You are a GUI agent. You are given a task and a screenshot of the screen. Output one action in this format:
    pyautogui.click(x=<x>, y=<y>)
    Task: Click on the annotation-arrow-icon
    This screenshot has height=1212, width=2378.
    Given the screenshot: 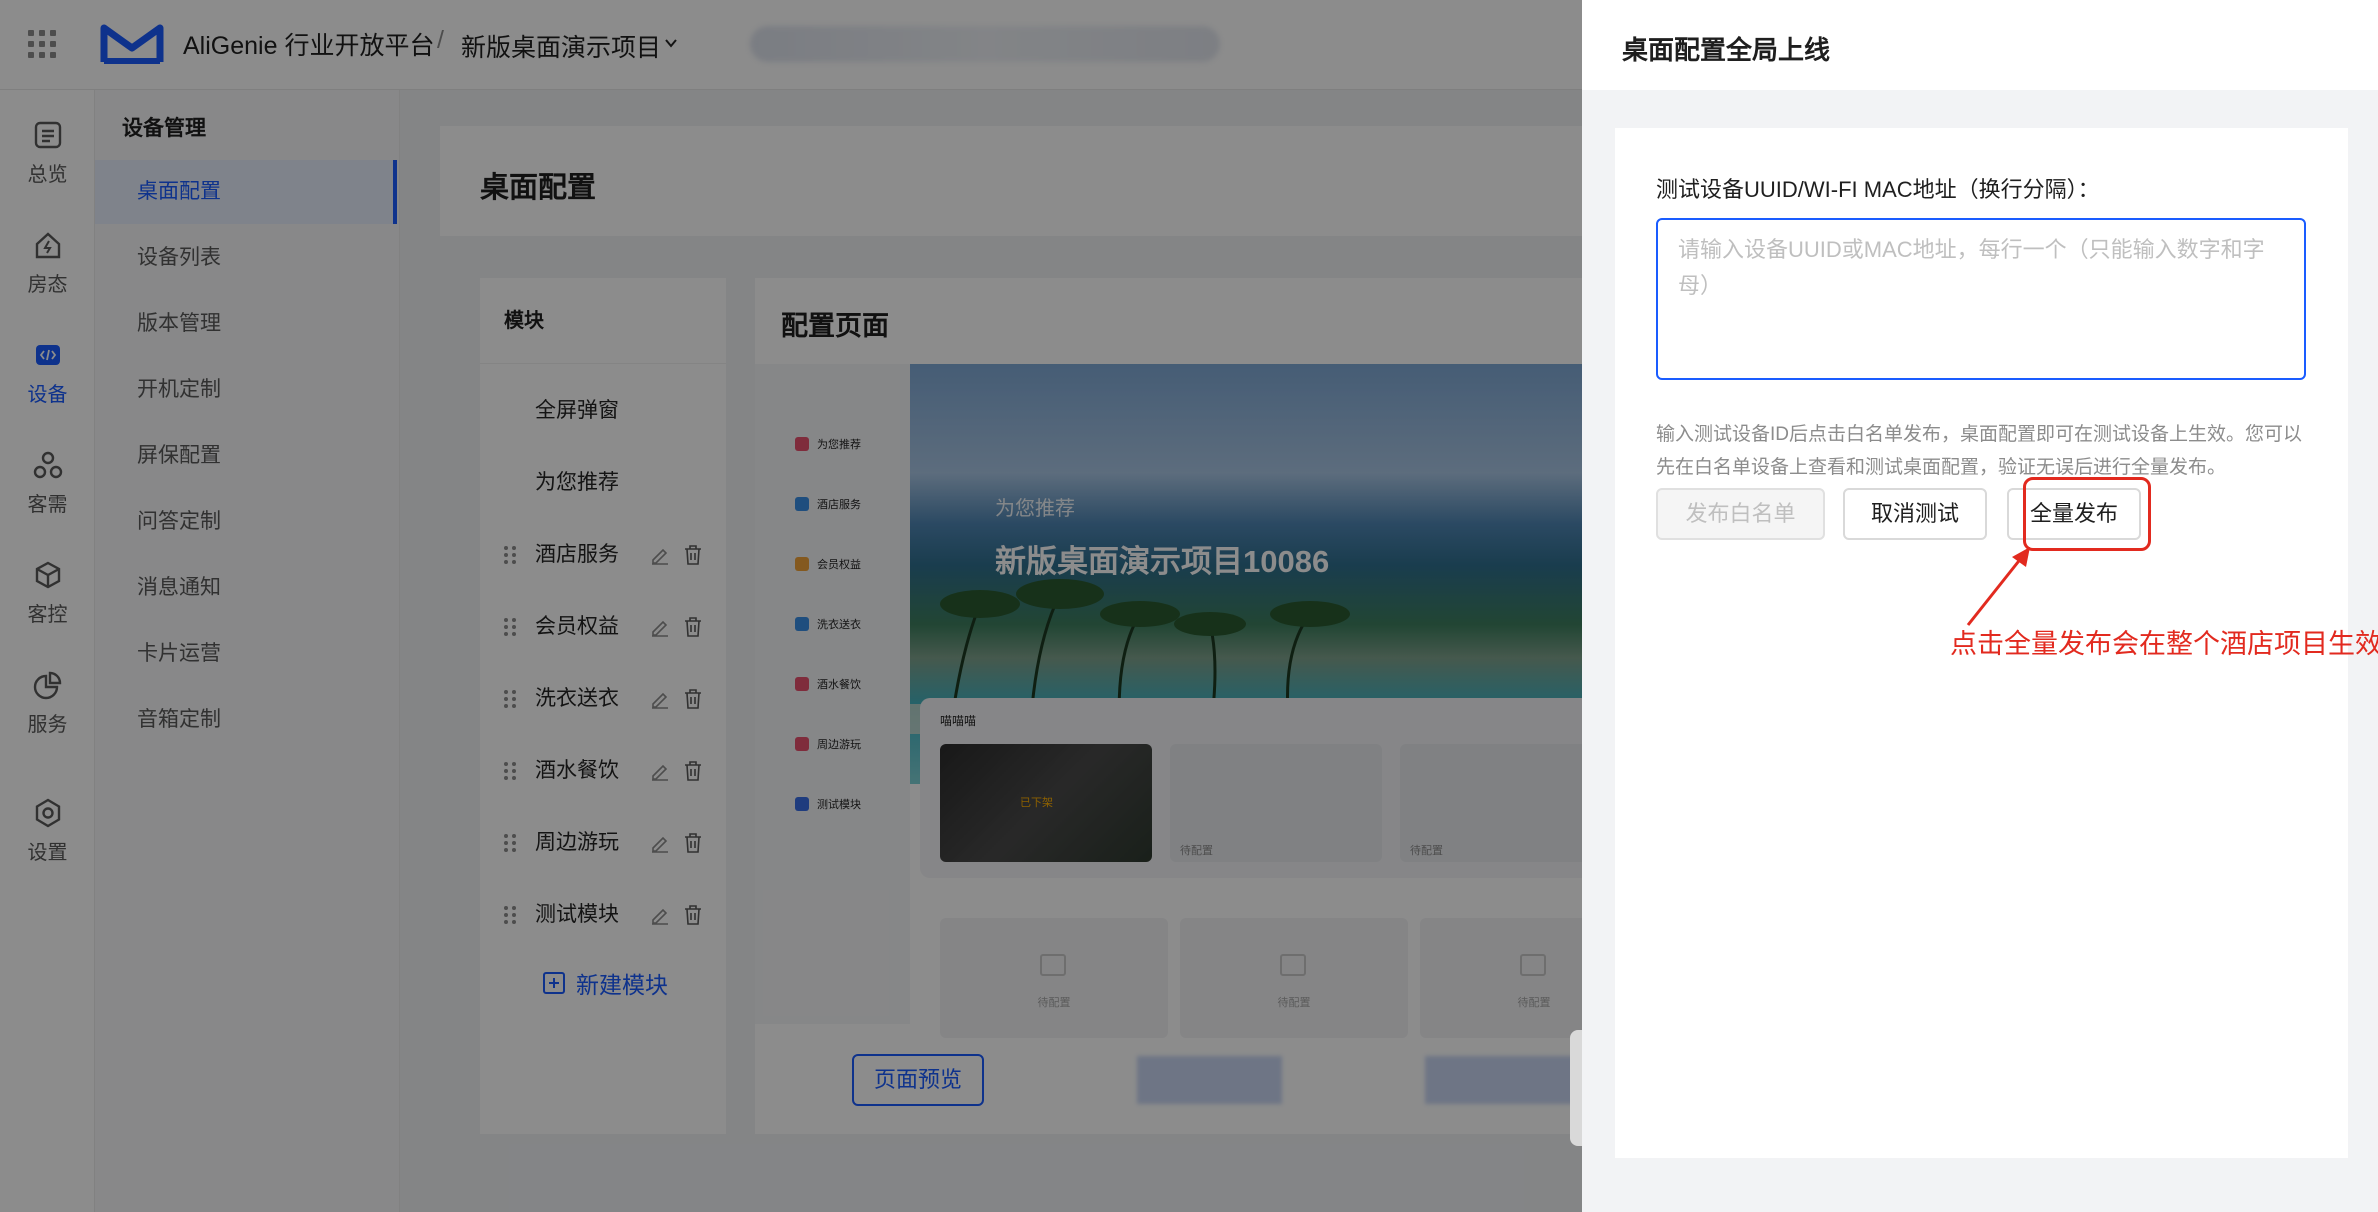 What is the action you would take?
    pyautogui.click(x=1998, y=586)
    